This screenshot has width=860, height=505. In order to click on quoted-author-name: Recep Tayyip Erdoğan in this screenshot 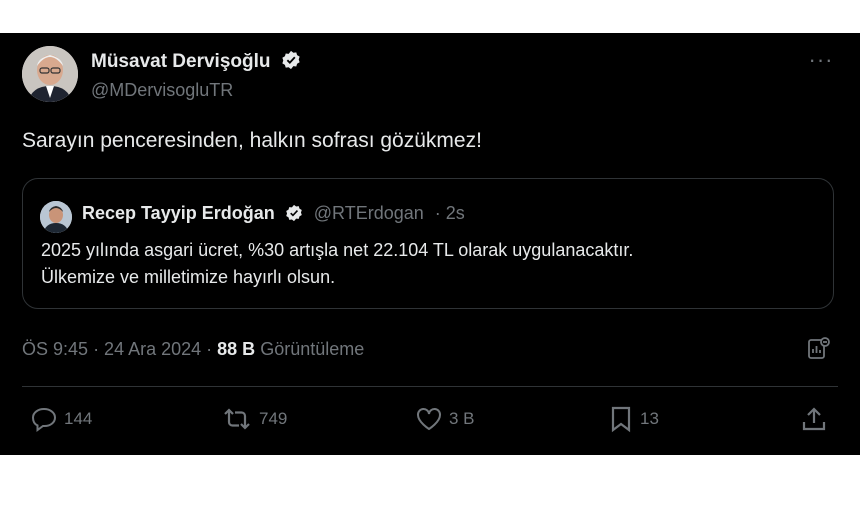, I will do `click(178, 213)`.